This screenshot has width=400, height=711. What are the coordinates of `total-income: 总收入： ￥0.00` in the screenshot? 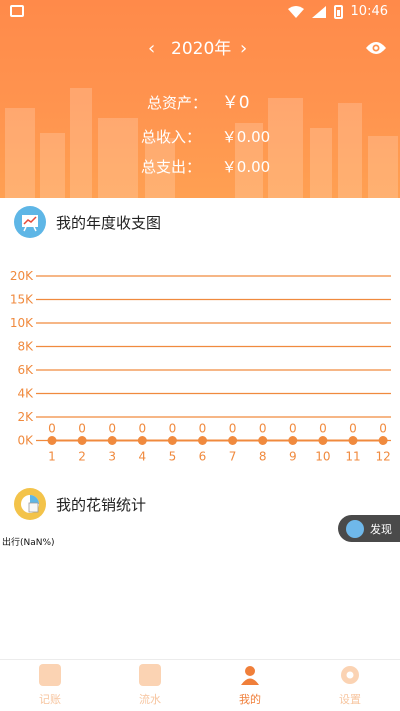 It's located at (206, 137).